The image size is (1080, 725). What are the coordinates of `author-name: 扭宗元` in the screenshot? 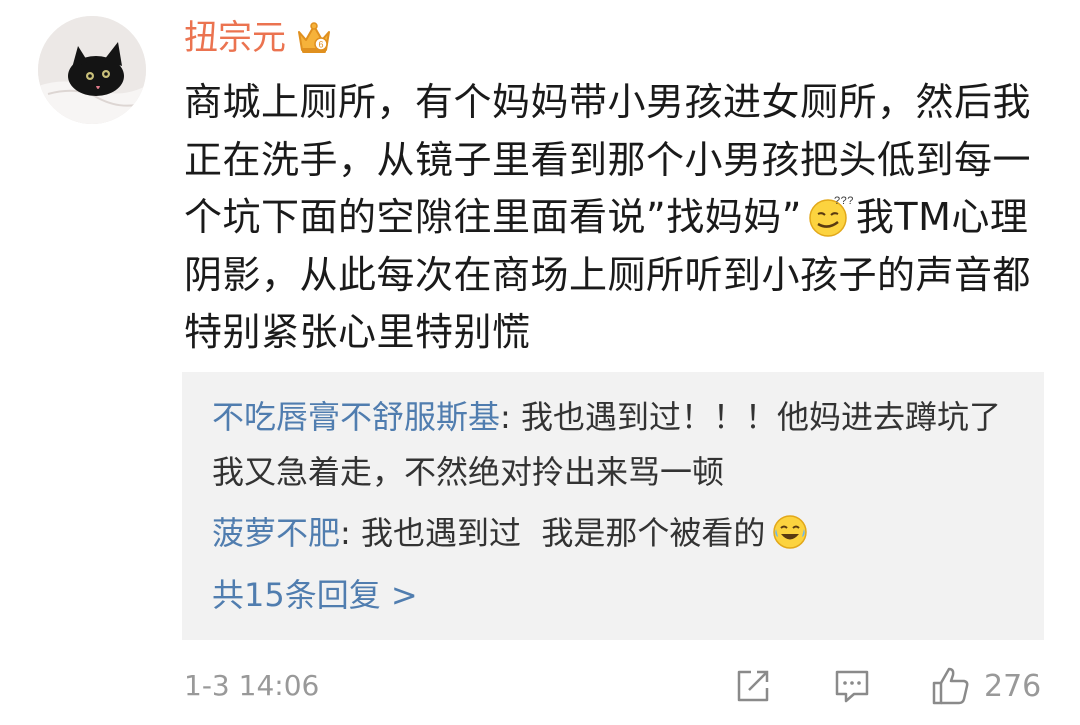 It's located at (235, 38).